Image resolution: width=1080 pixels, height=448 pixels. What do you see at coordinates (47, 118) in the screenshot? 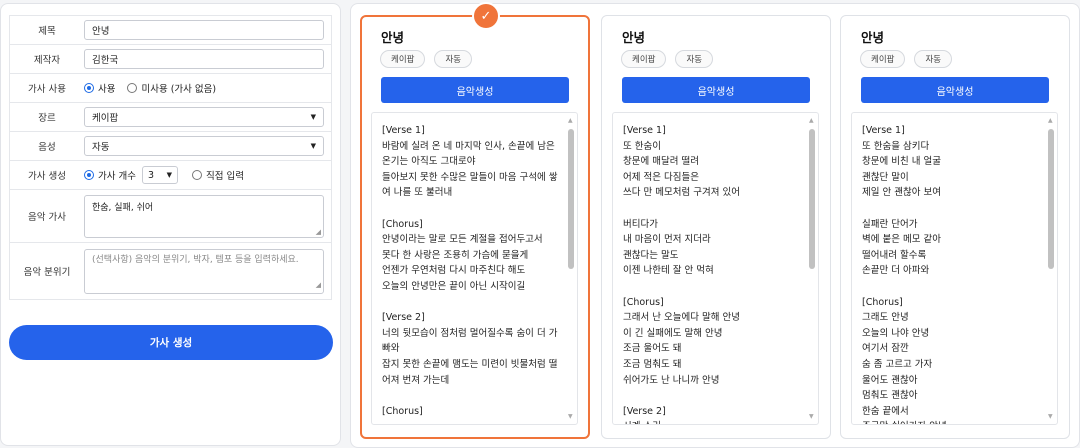
I see `genre-label: 장르` at bounding box center [47, 118].